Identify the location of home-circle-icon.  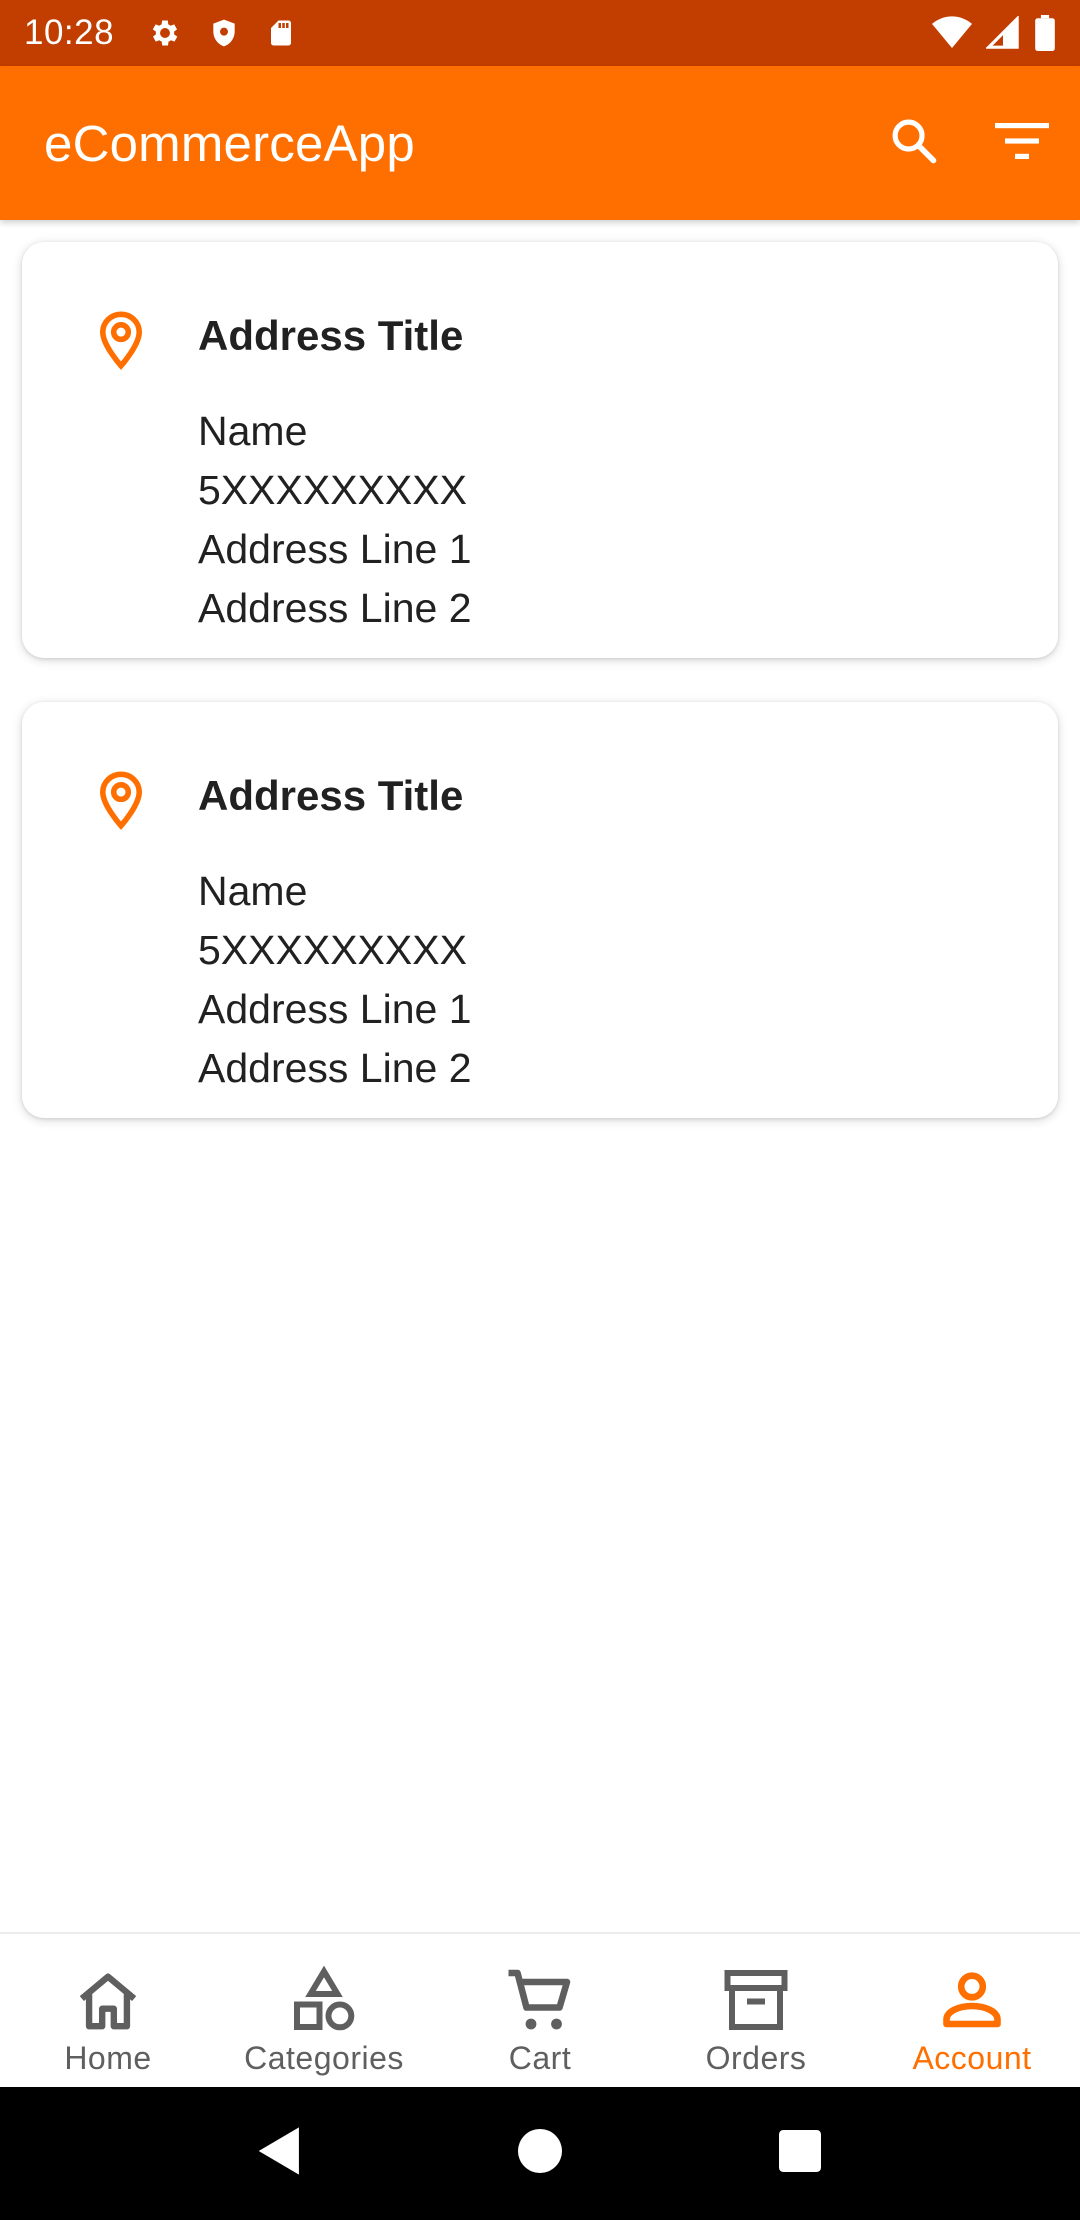
(540, 2153).